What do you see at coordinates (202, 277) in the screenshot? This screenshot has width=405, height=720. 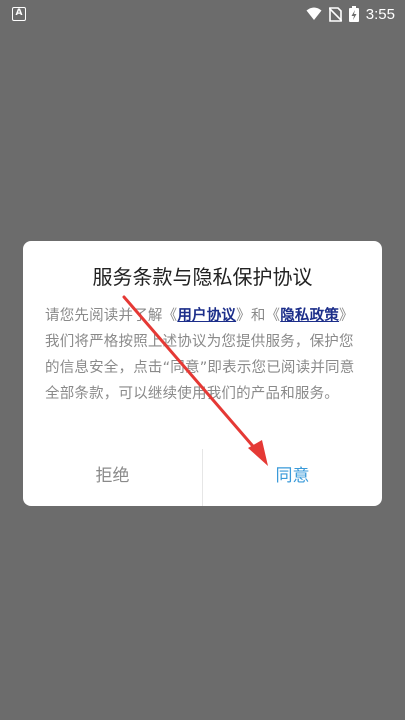 I see `dialog-title: 服务条款与隐私保护协议` at bounding box center [202, 277].